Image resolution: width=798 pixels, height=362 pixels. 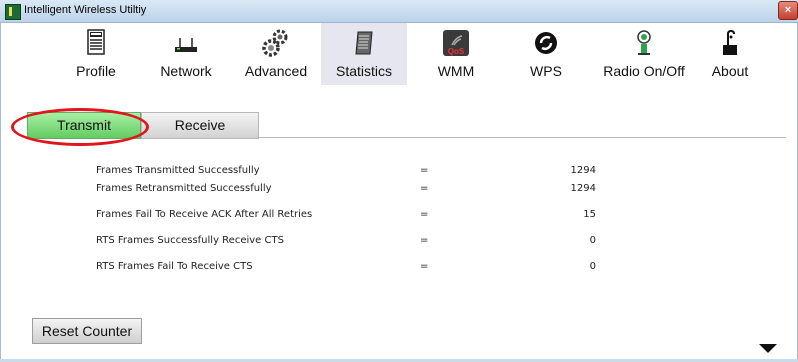 I want to click on tab-receive: Receive, so click(x=200, y=125).